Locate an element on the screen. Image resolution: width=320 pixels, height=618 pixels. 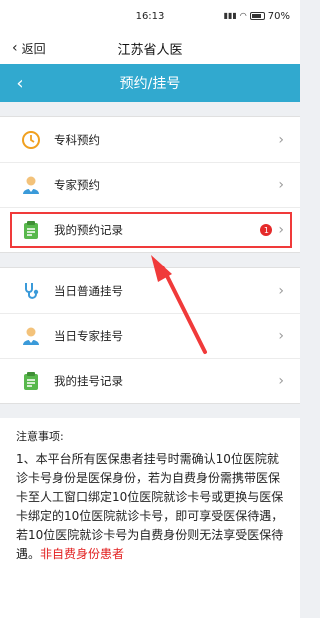
sub-header: ‹ 预约/挂号 is located at coordinates (150, 83).